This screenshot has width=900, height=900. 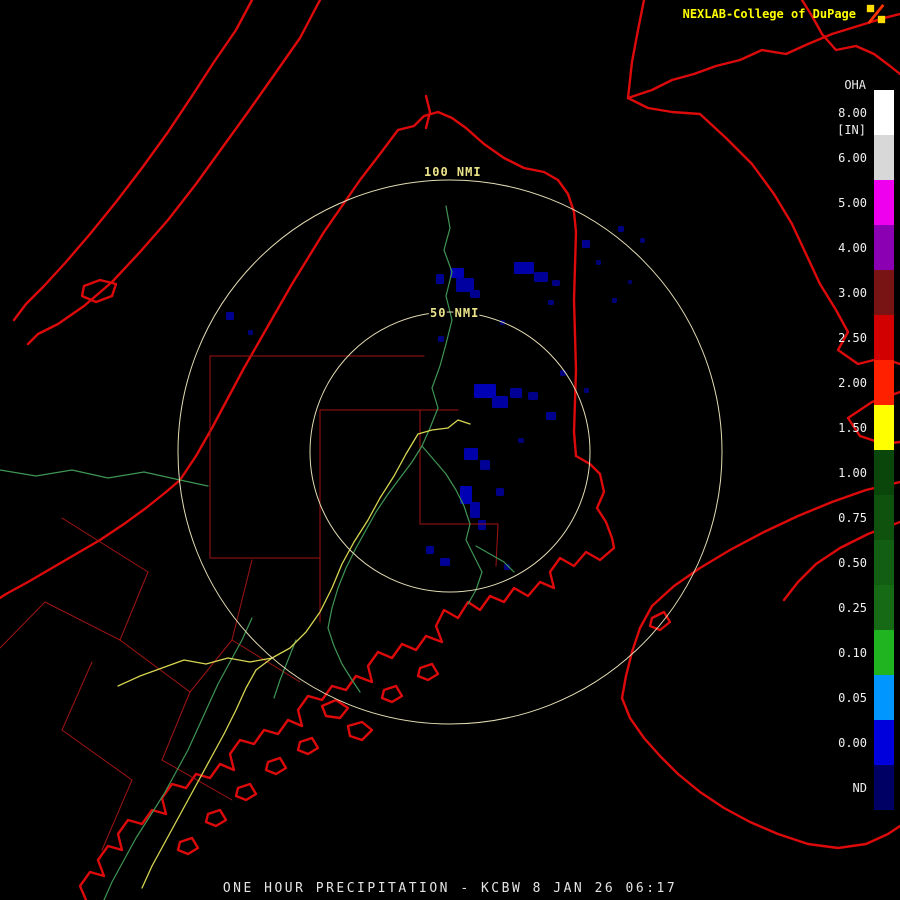 I want to click on scale-value-label: 0.05, so click(x=852, y=697).